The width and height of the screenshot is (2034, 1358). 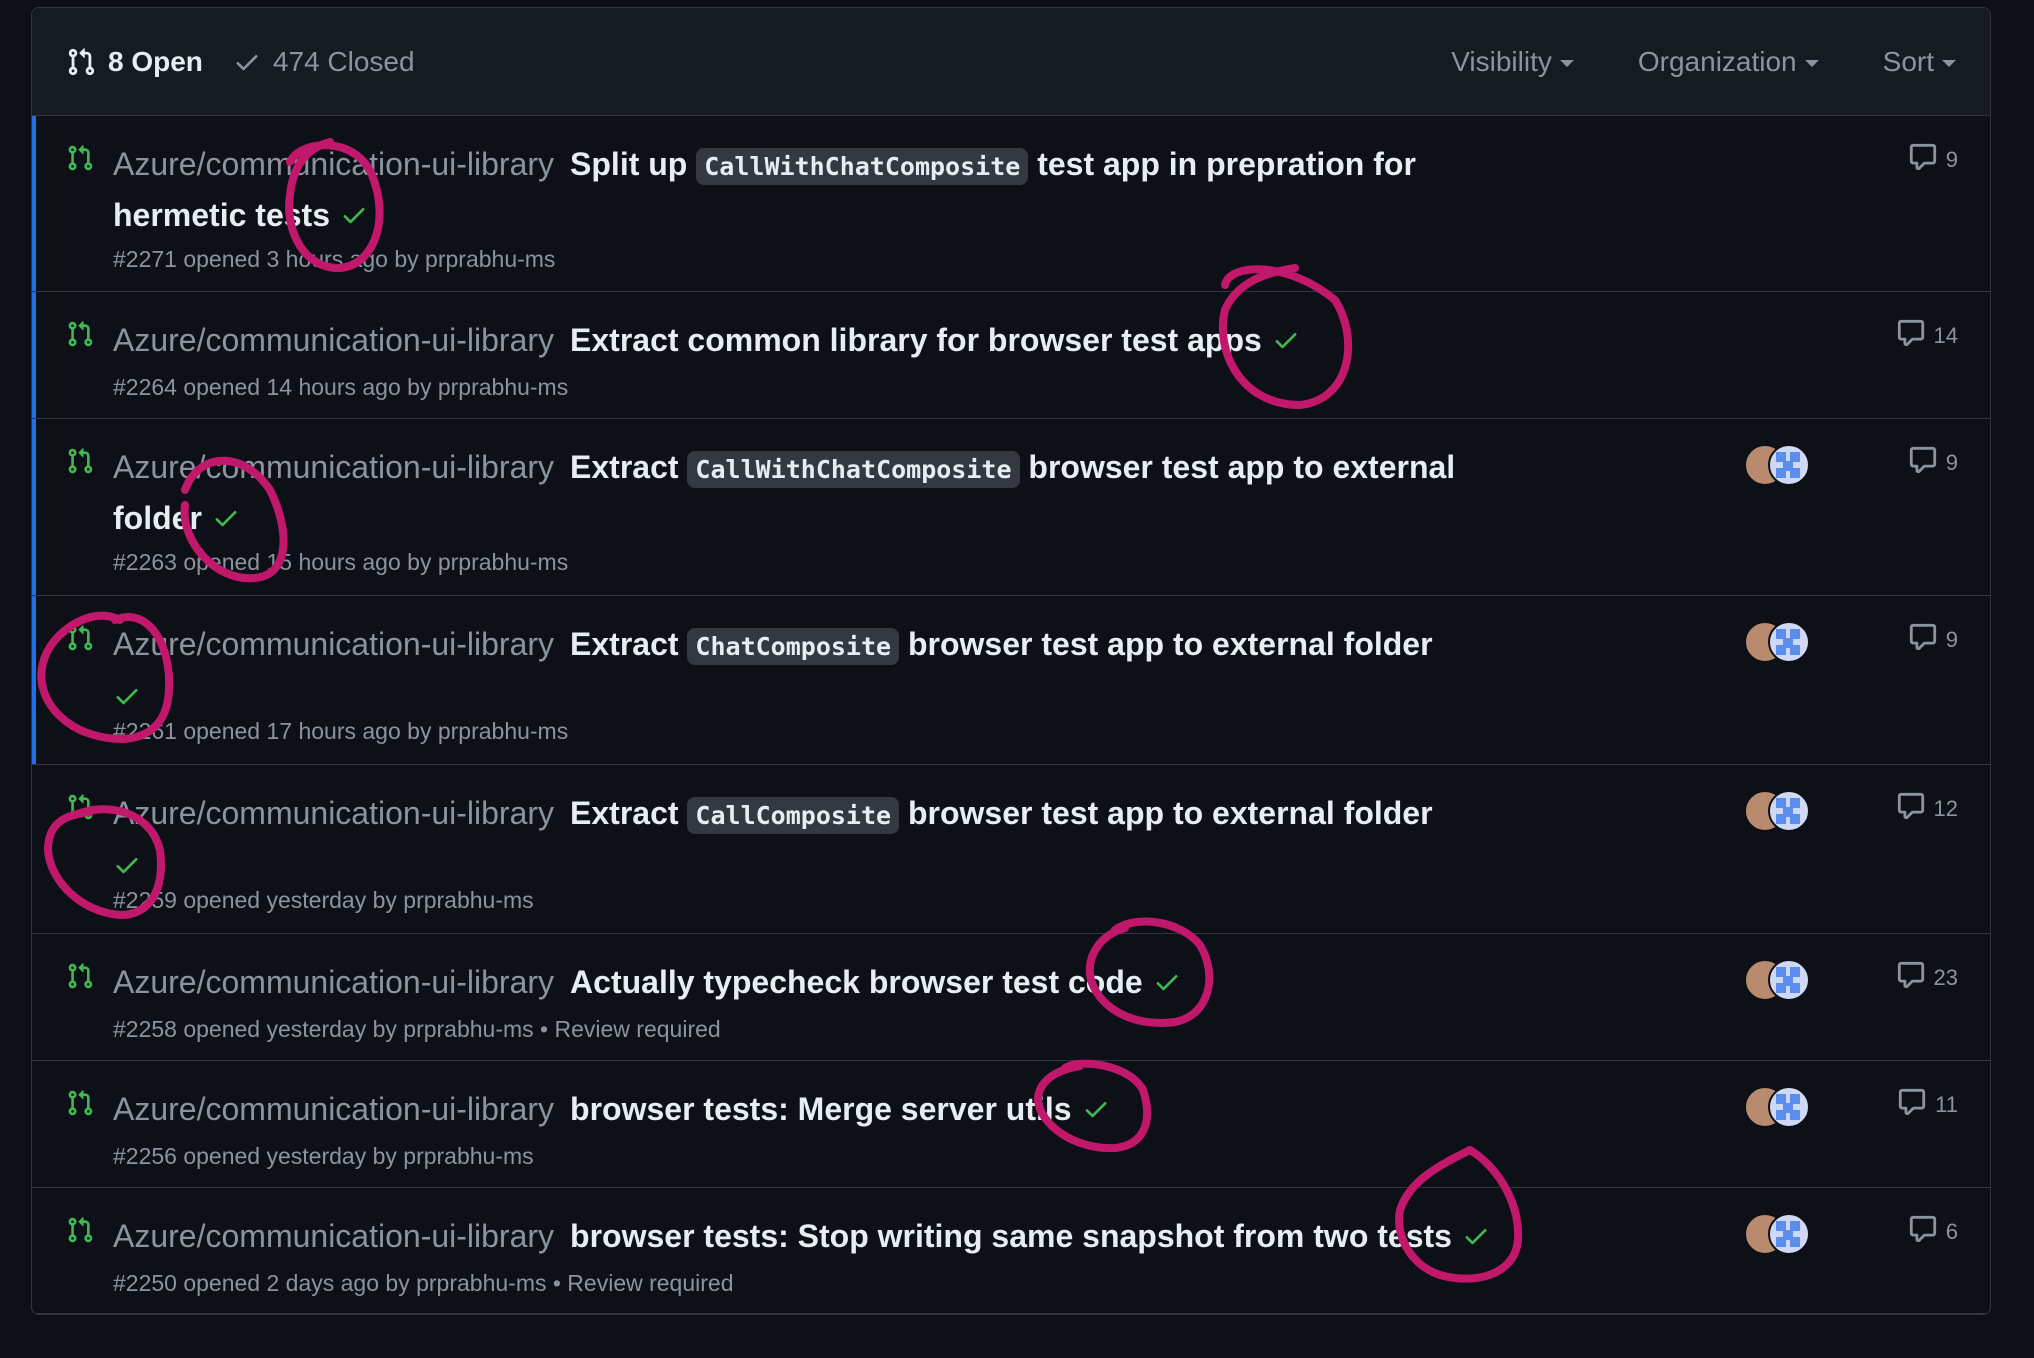 What do you see at coordinates (341, 731) in the screenshot?
I see `pr-meta: #2261 opened 17 hours ago by prprabhu-ms` at bounding box center [341, 731].